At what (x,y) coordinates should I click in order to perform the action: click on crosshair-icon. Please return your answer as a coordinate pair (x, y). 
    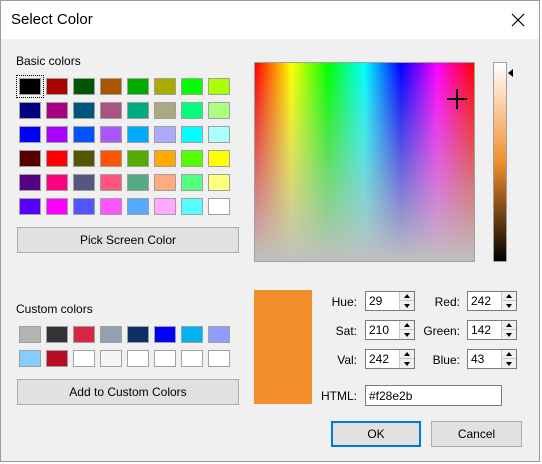
    Looking at the image, I should click on (457, 99).